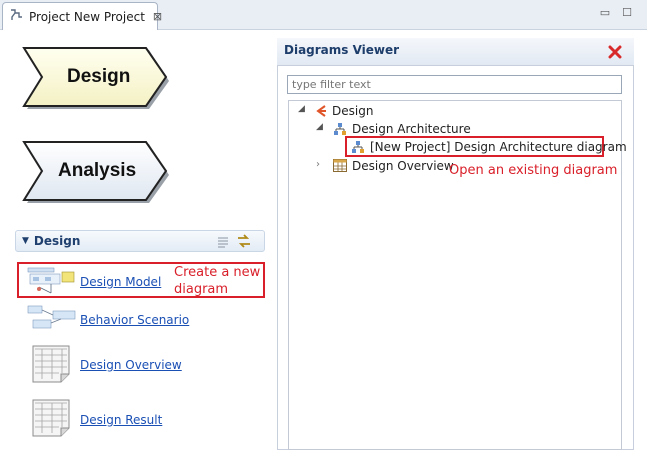 This screenshot has height=450, width=647. I want to click on design-root-icon, so click(321, 112).